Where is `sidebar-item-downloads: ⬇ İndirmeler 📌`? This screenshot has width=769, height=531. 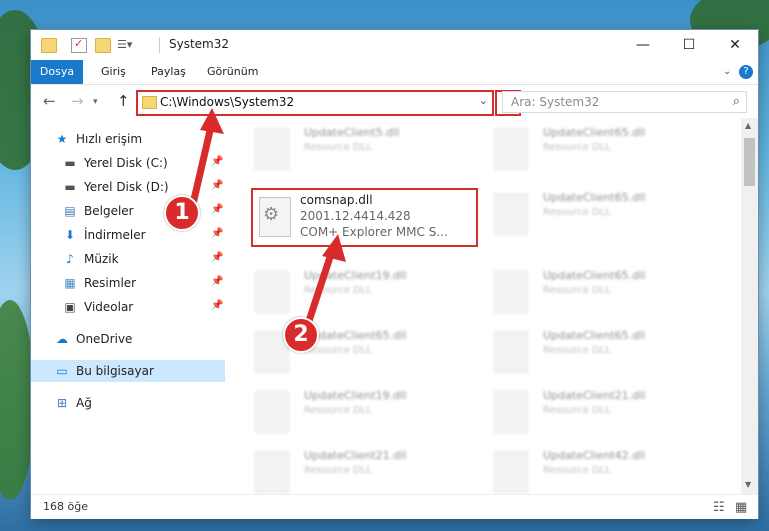 sidebar-item-downloads: ⬇ İndirmeler 📌 is located at coordinates (128, 235).